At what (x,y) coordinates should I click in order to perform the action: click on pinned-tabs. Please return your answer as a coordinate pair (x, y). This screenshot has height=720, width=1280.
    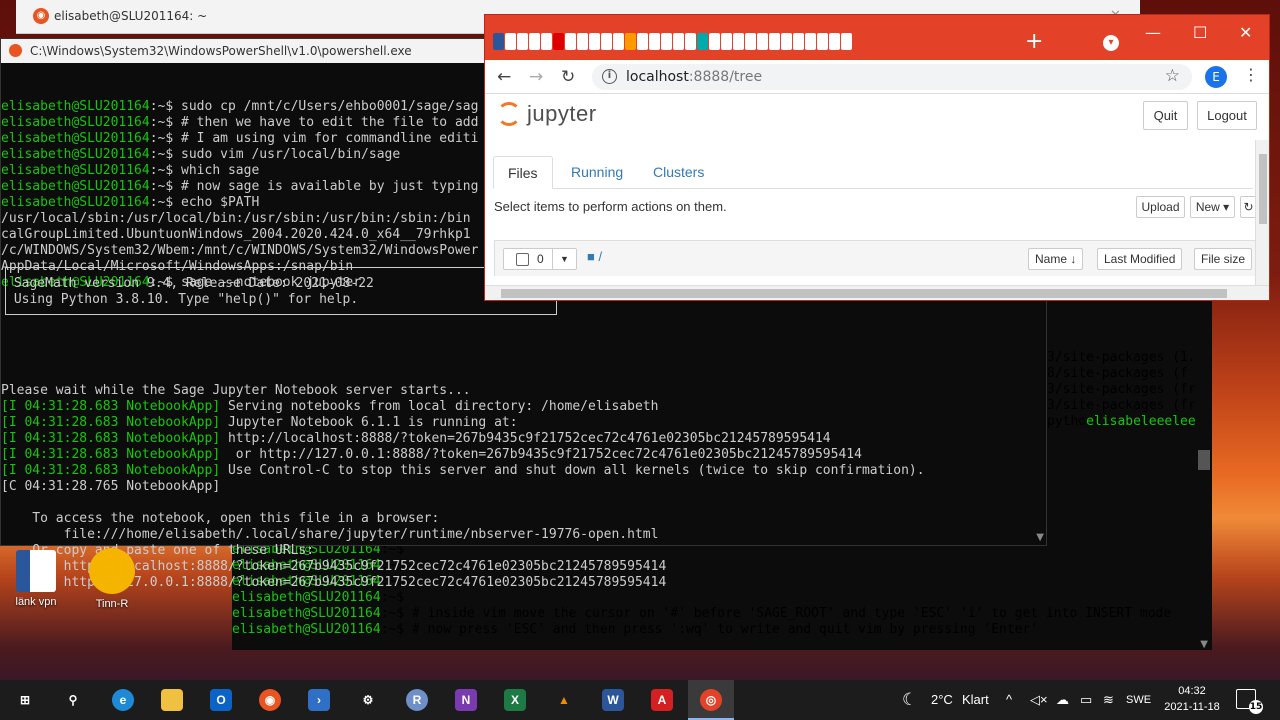
    Looking at the image, I should click on (672, 41).